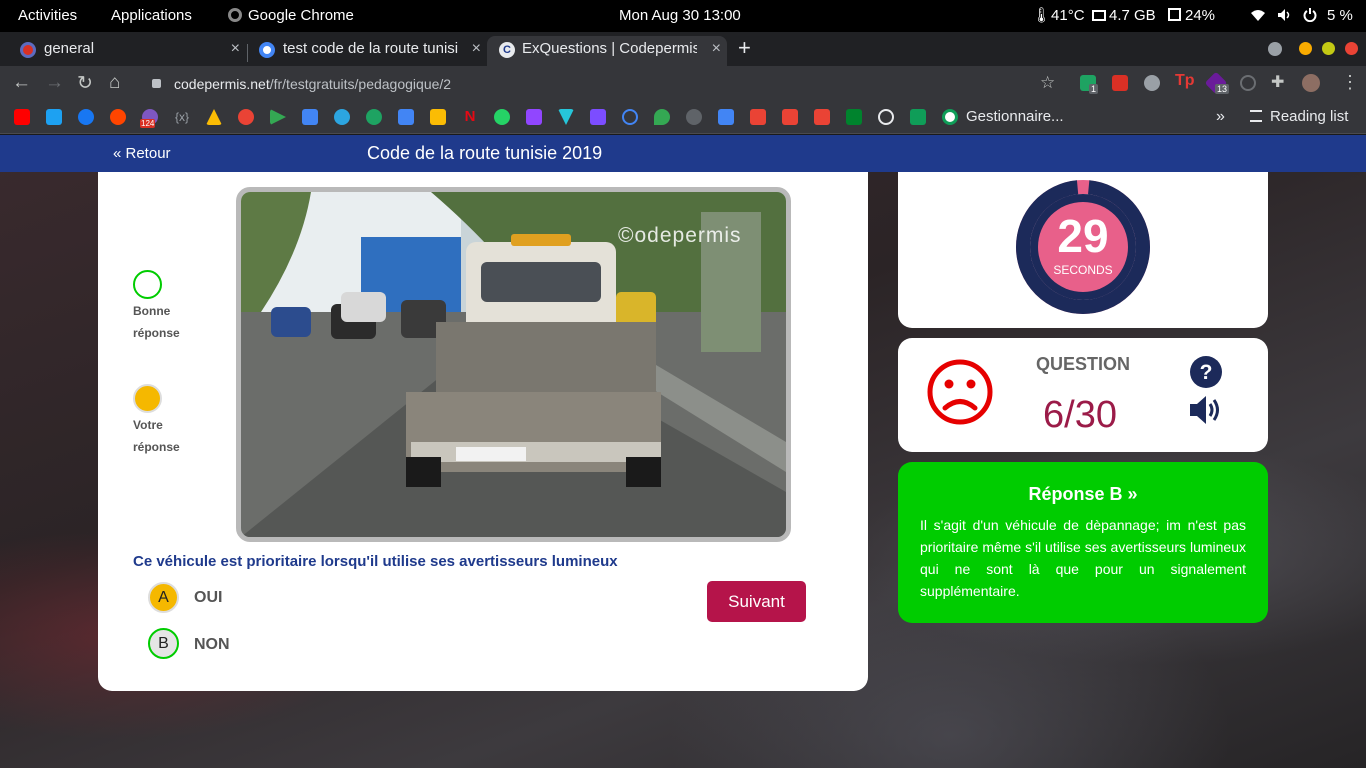  What do you see at coordinates (47, 16) in the screenshot?
I see `activities-button: Activities` at bounding box center [47, 16].